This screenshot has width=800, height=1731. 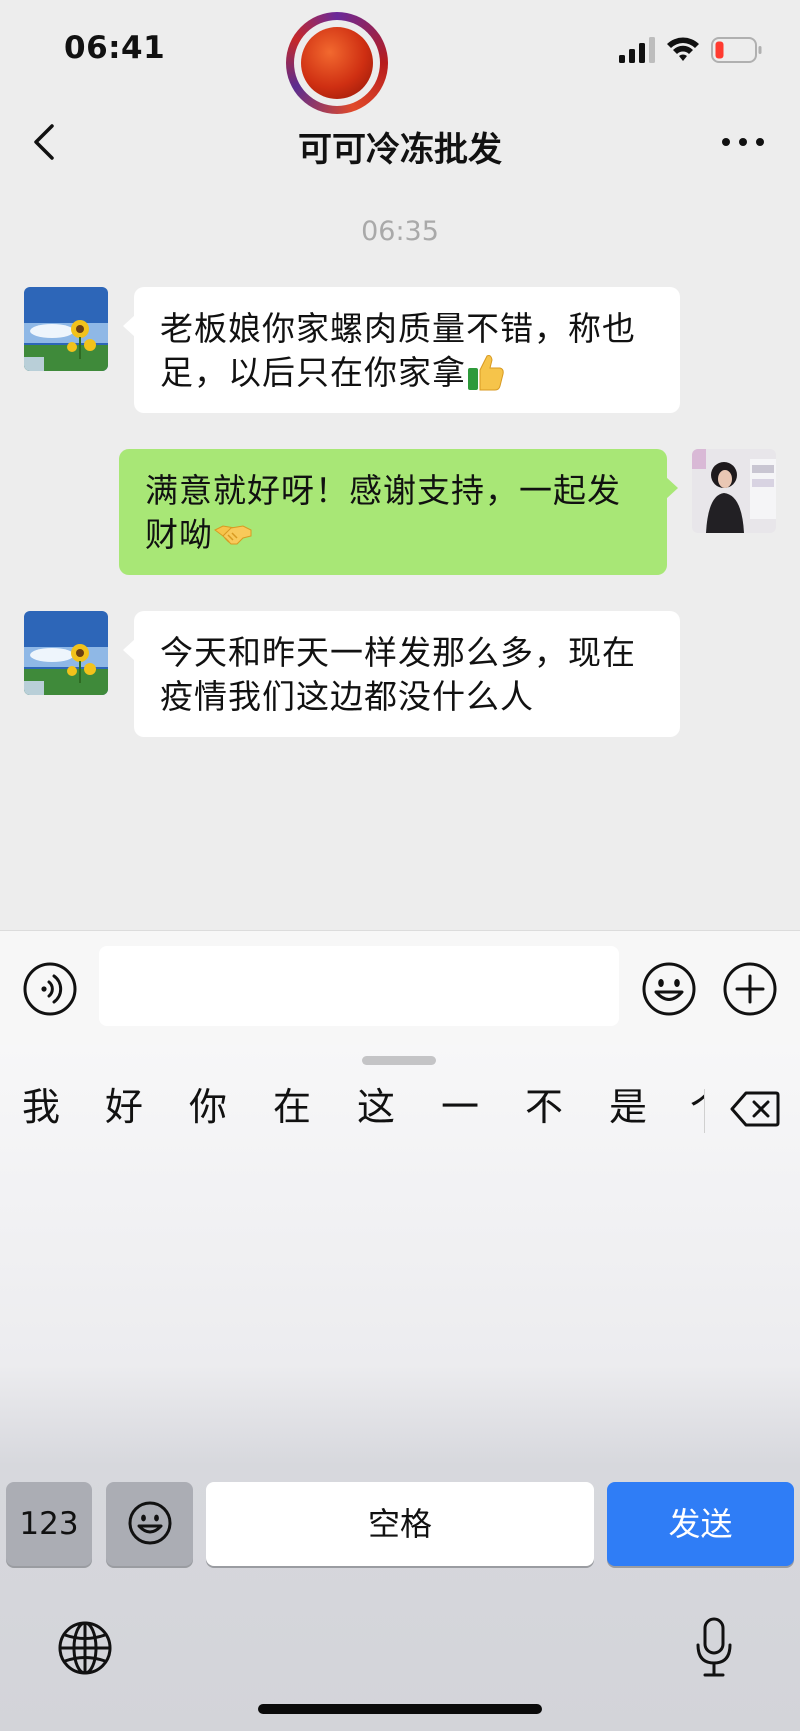 I want to click on send-key: 发送, so click(x=700, y=1524).